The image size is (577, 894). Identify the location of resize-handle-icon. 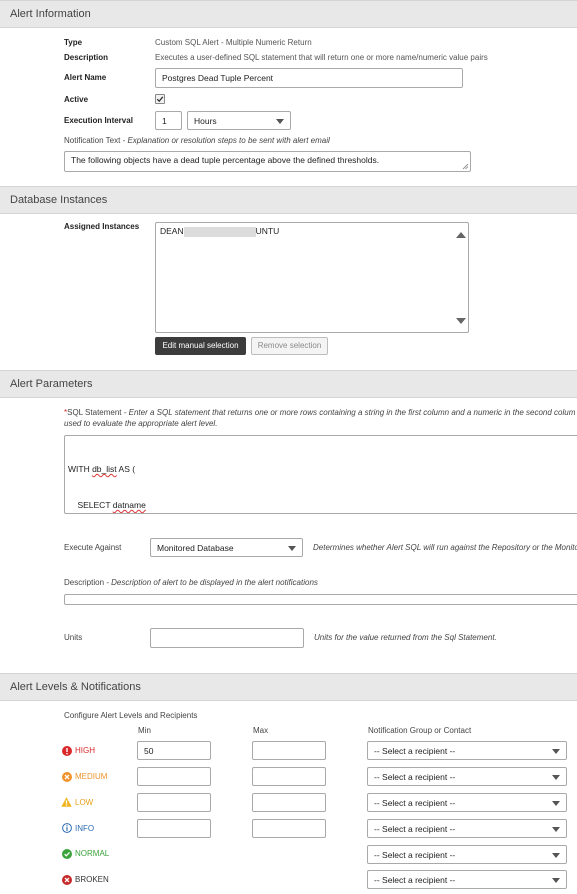
(465, 166).